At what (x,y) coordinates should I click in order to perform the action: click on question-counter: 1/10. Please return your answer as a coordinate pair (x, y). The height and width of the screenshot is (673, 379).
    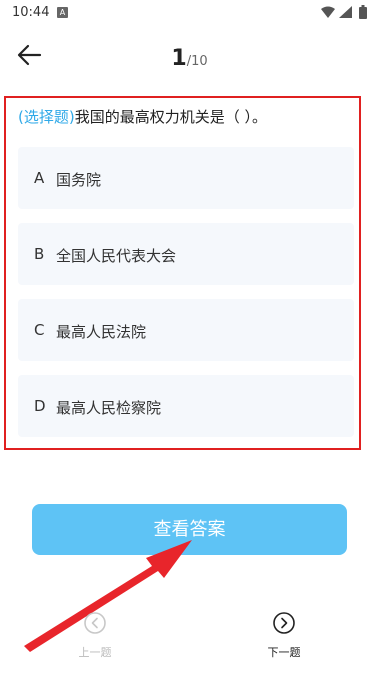
    Looking at the image, I should click on (189, 58).